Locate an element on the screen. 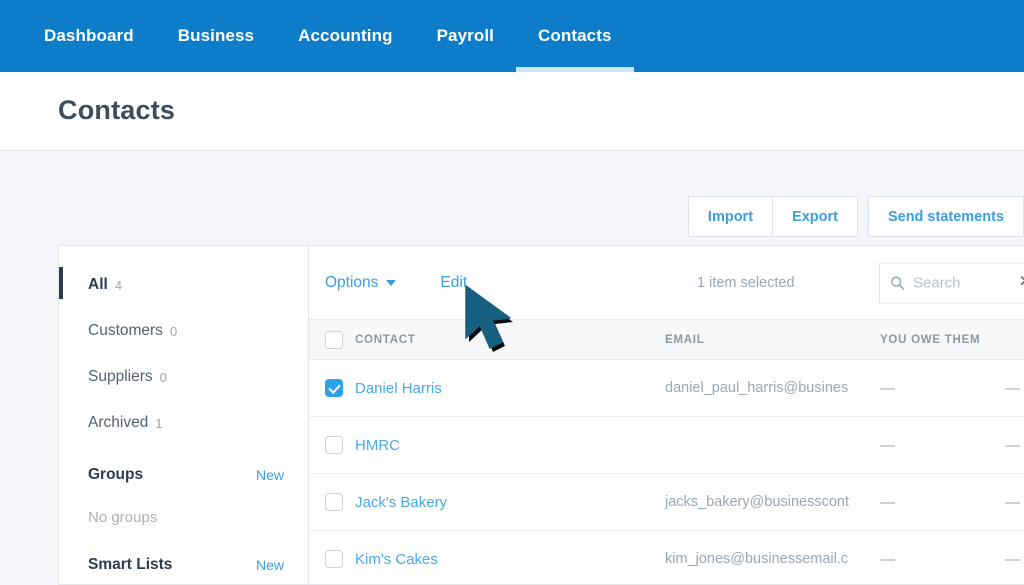 The image size is (1024, 585). chevron-down-icon is located at coordinates (391, 282).